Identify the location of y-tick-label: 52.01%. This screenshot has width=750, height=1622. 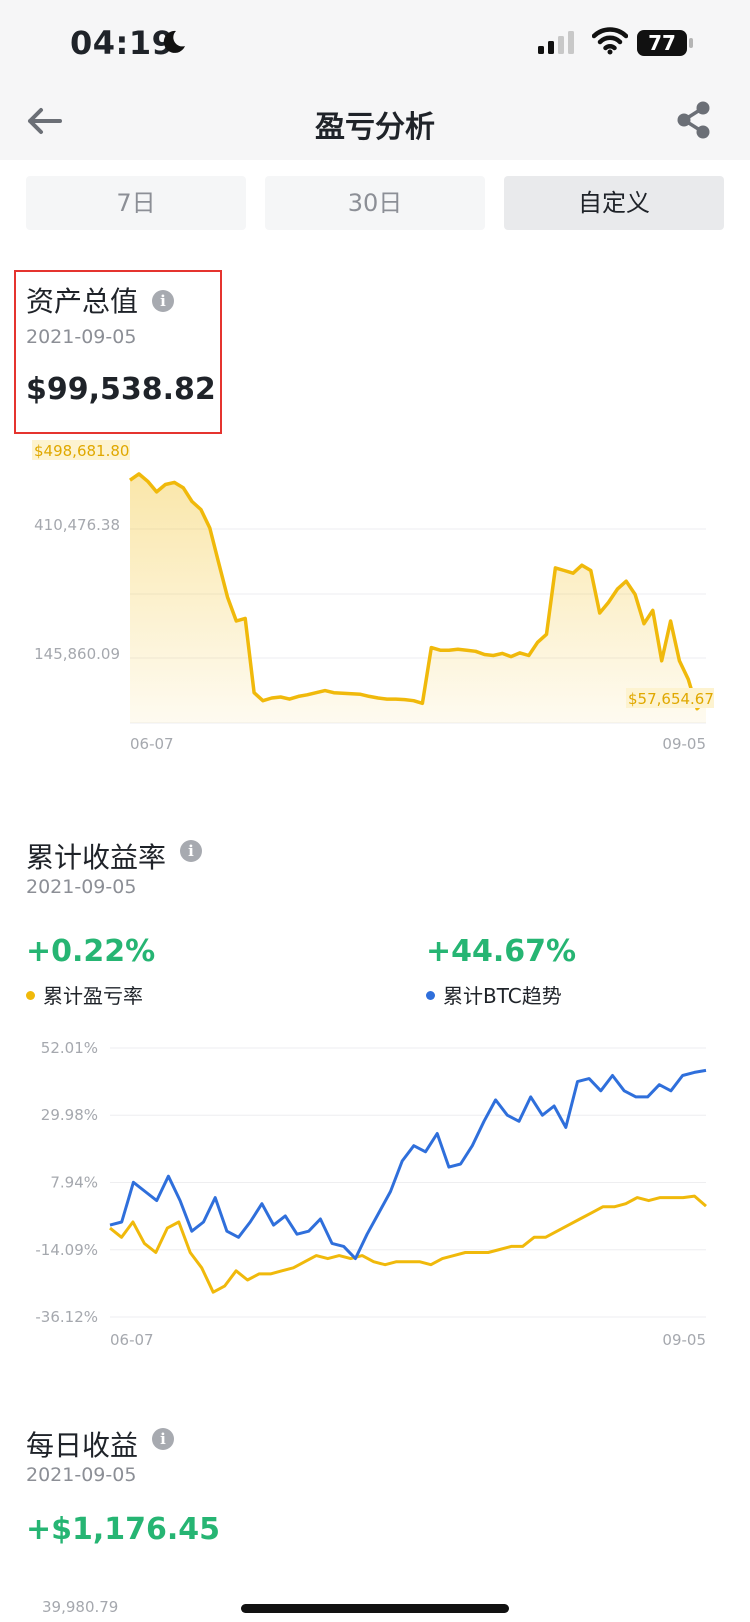
(69, 1048).